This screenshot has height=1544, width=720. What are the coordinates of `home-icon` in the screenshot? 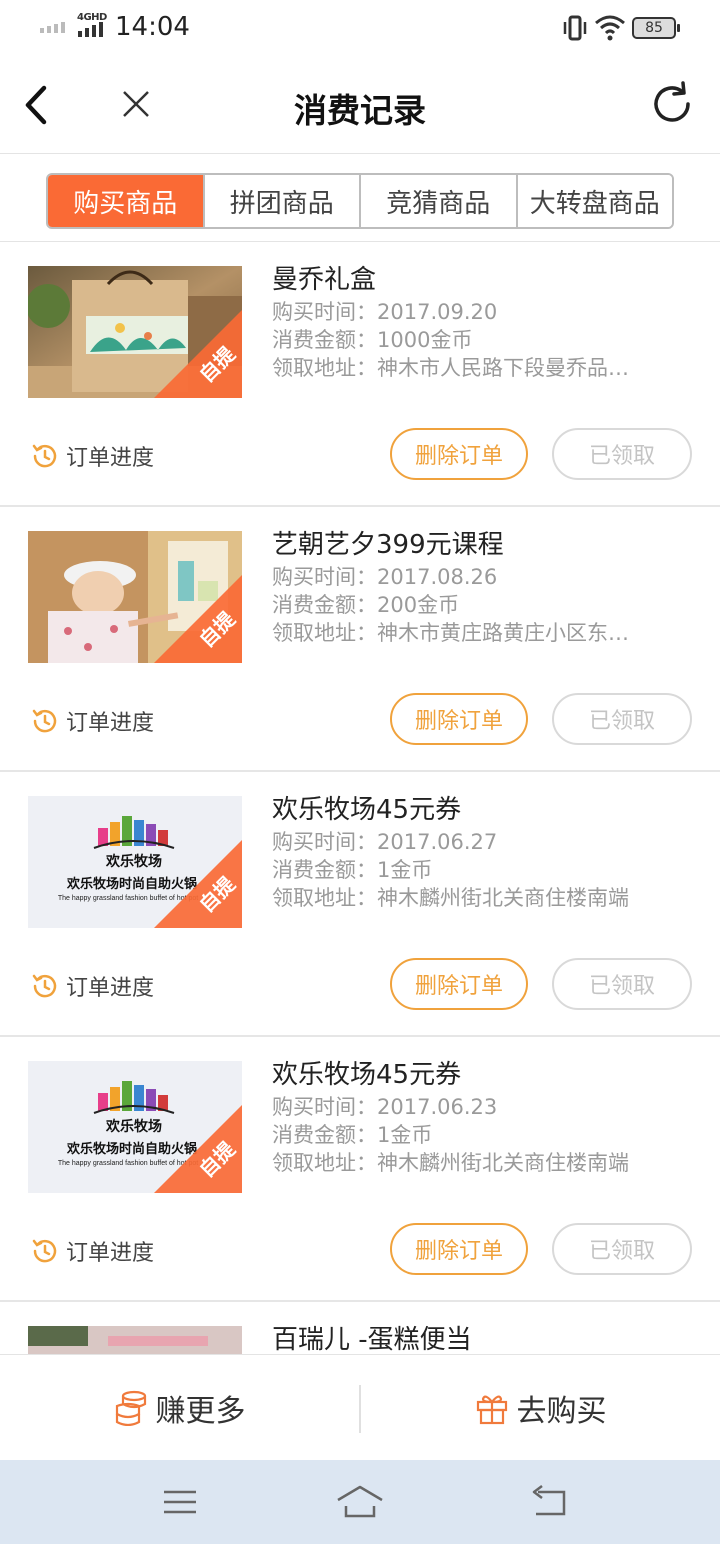 It's located at (360, 1502).